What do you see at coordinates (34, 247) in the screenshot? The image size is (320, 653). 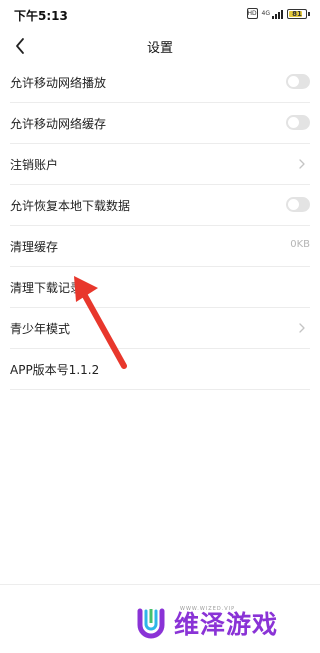 I see `setting-label: 清理缓存` at bounding box center [34, 247].